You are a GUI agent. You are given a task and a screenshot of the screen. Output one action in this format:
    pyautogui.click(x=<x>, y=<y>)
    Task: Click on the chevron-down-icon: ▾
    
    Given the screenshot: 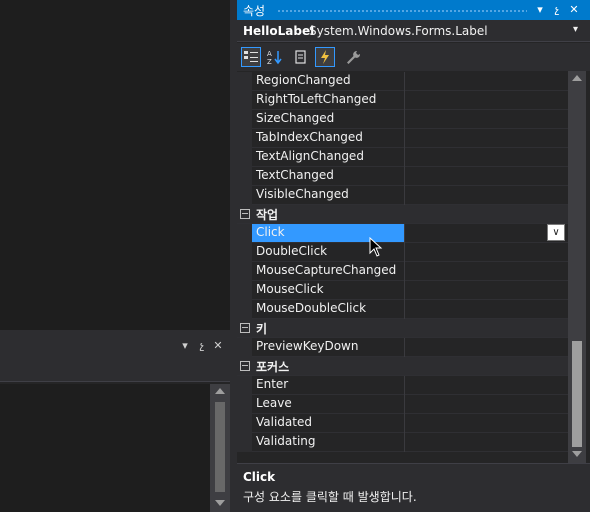 What is the action you would take?
    pyautogui.click(x=575, y=29)
    